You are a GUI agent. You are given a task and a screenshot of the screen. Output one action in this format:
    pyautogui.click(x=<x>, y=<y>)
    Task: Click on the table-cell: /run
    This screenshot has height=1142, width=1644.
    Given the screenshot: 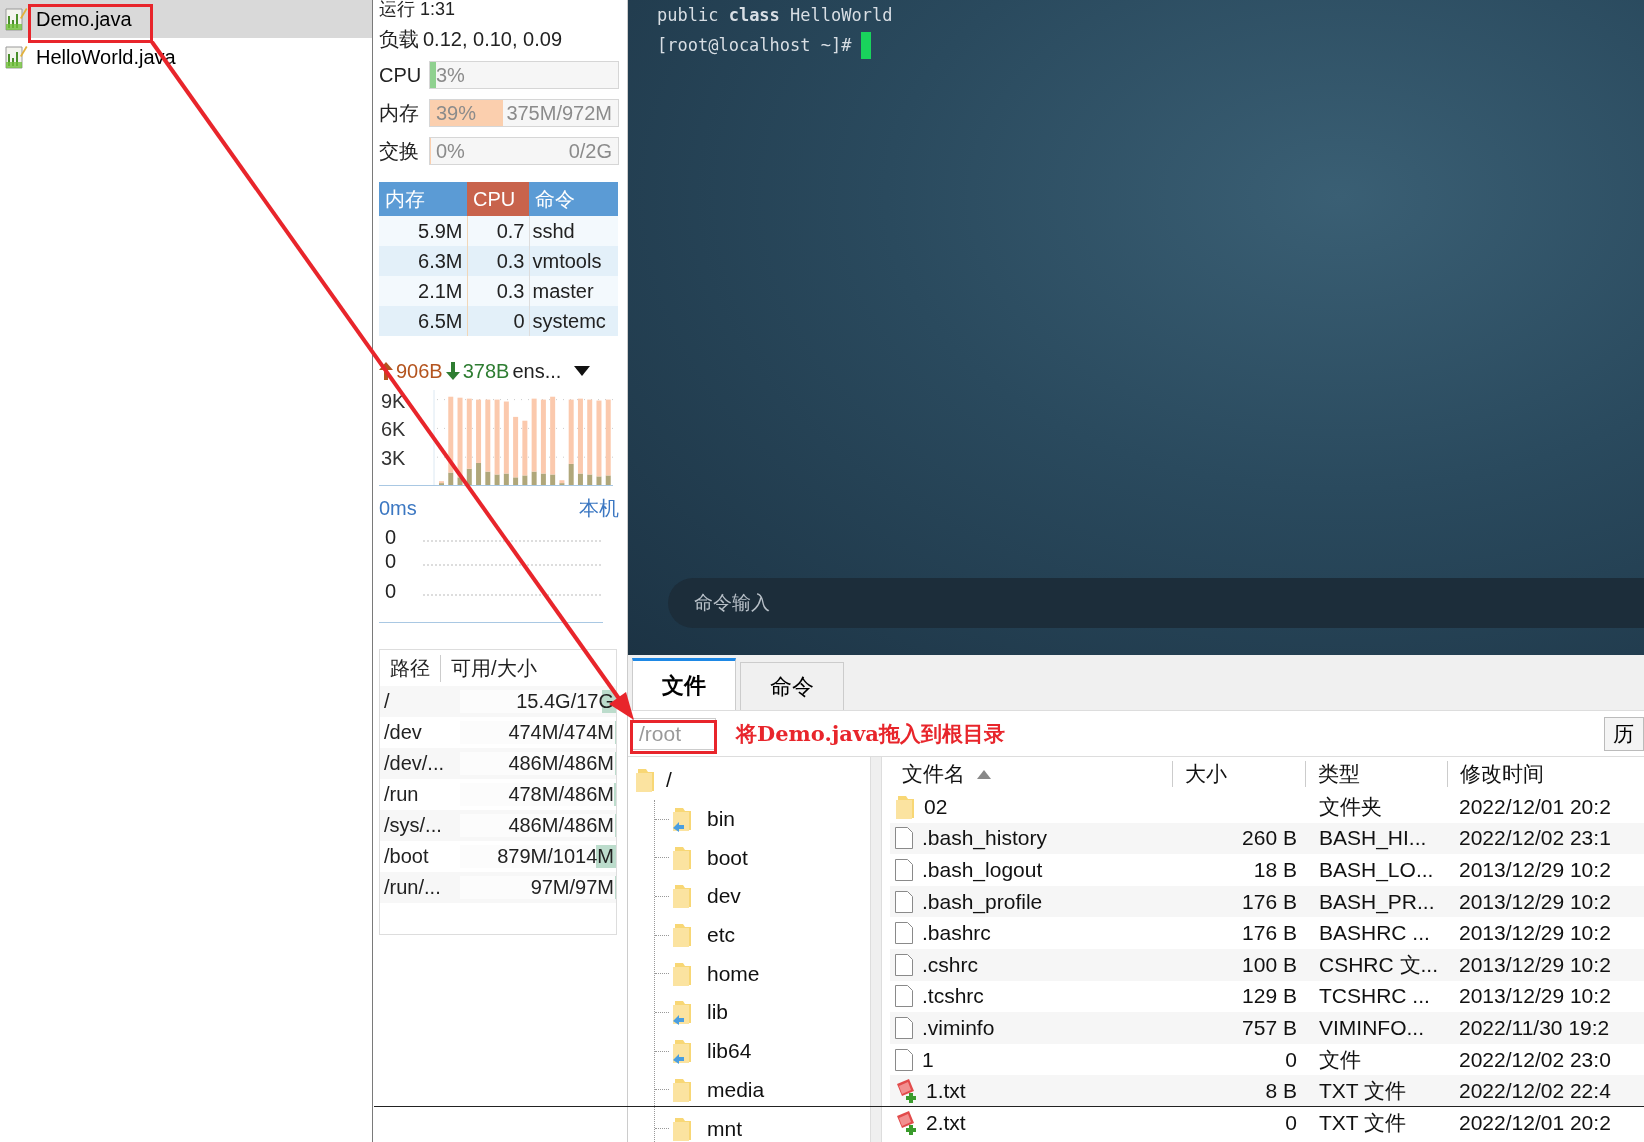 What is the action you would take?
    pyautogui.click(x=401, y=794)
    